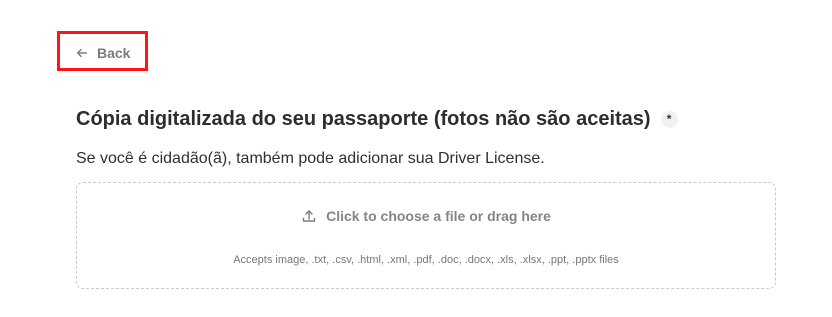  Describe the element at coordinates (114, 53) in the screenshot. I see `back-button-label: Back` at that location.